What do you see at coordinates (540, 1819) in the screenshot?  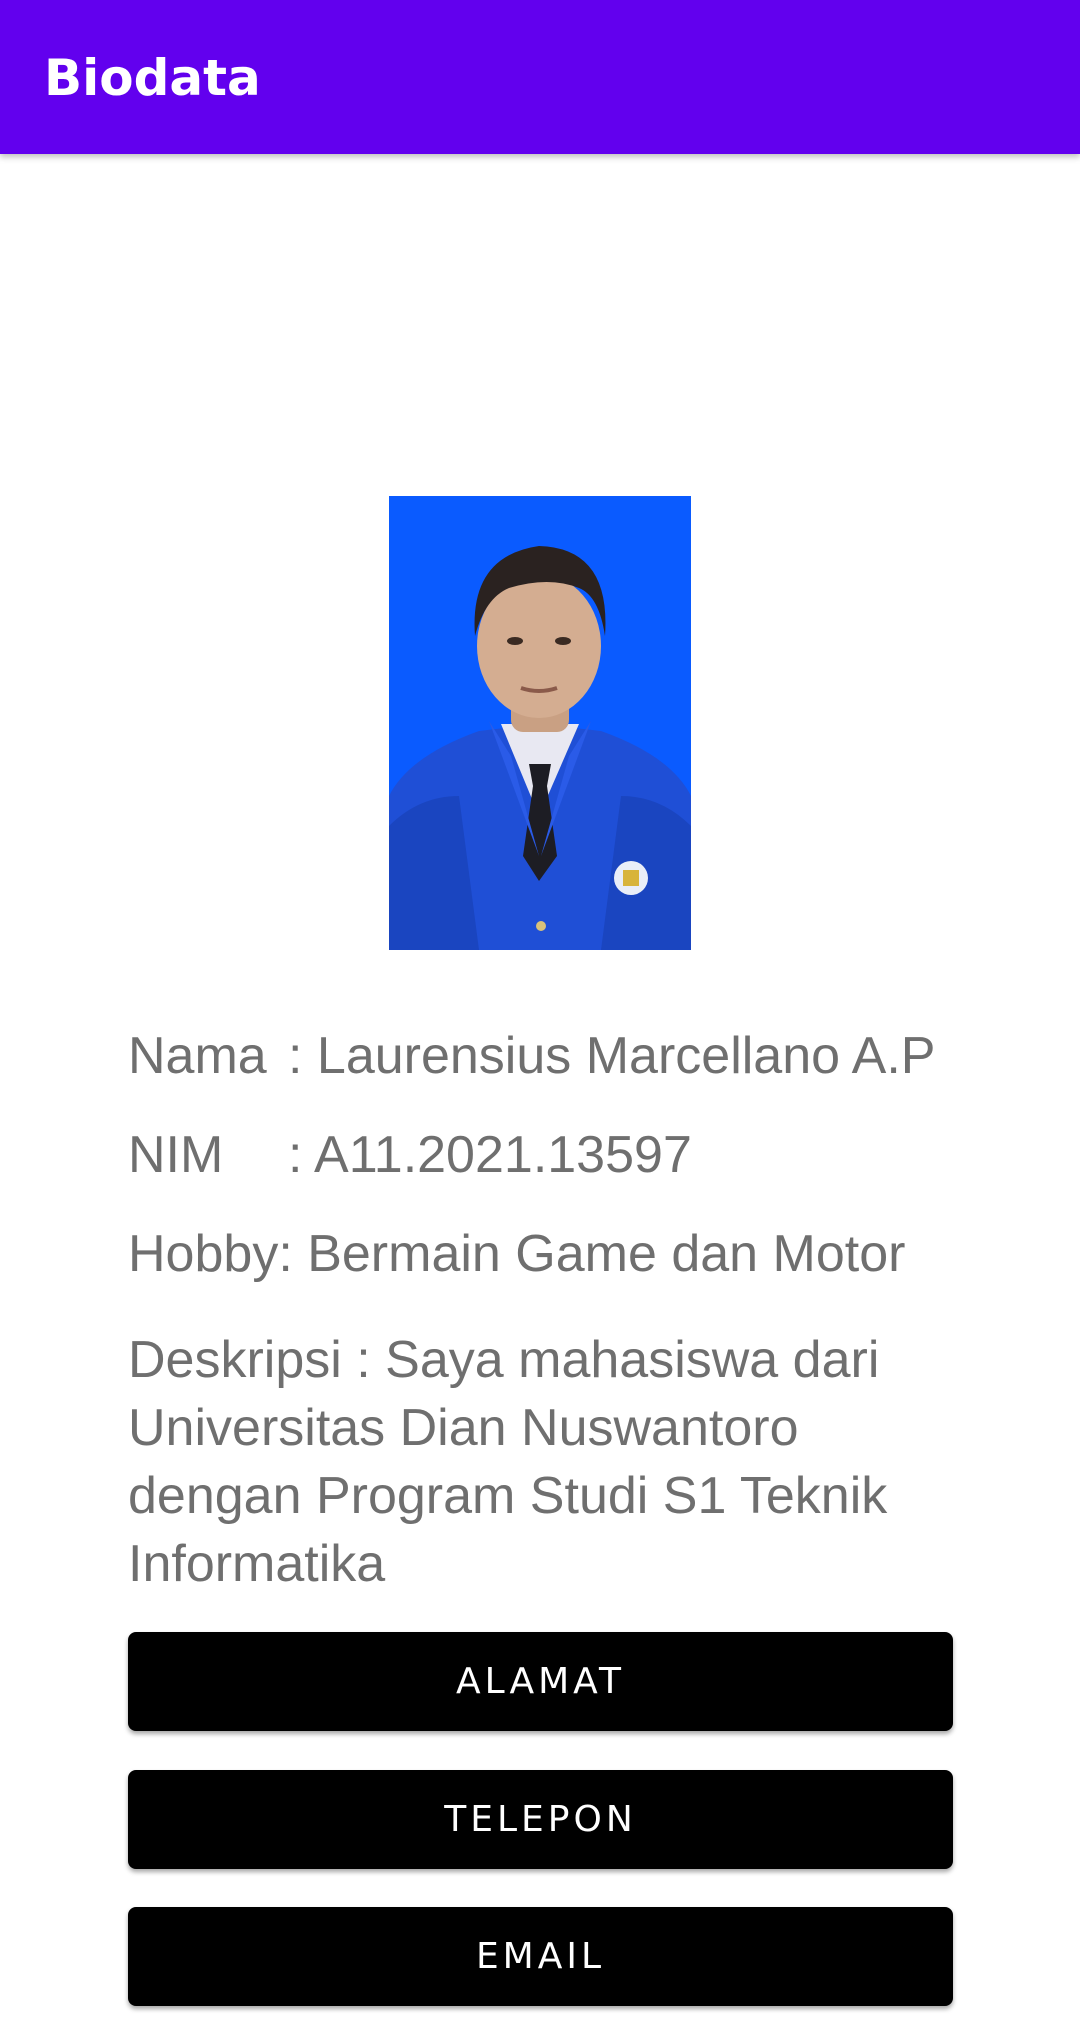 I see `telepon-button: TELEPON` at bounding box center [540, 1819].